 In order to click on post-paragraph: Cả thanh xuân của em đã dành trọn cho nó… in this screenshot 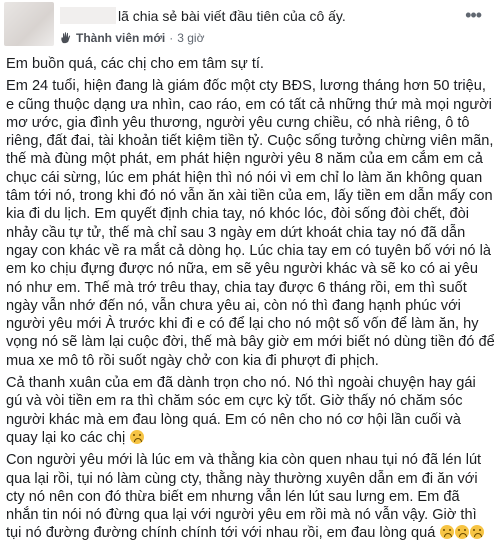, I will do `click(243, 410)`.